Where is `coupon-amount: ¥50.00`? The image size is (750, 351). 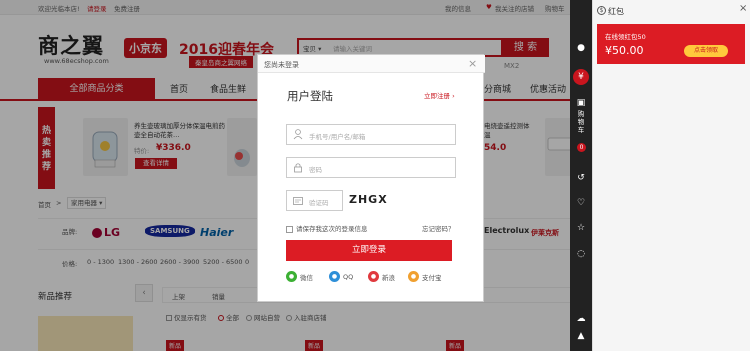
coupon-amount: ¥50.00 is located at coordinates (624, 50).